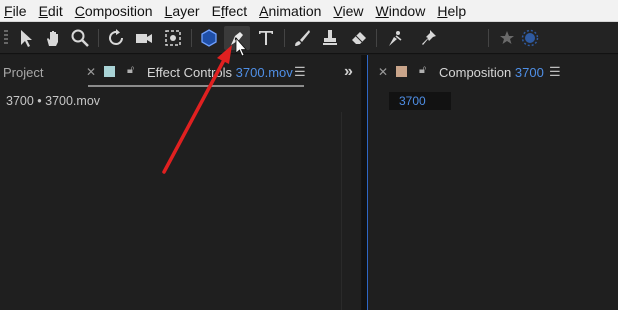  I want to click on tab-composition-name: 3700, so click(529, 72).